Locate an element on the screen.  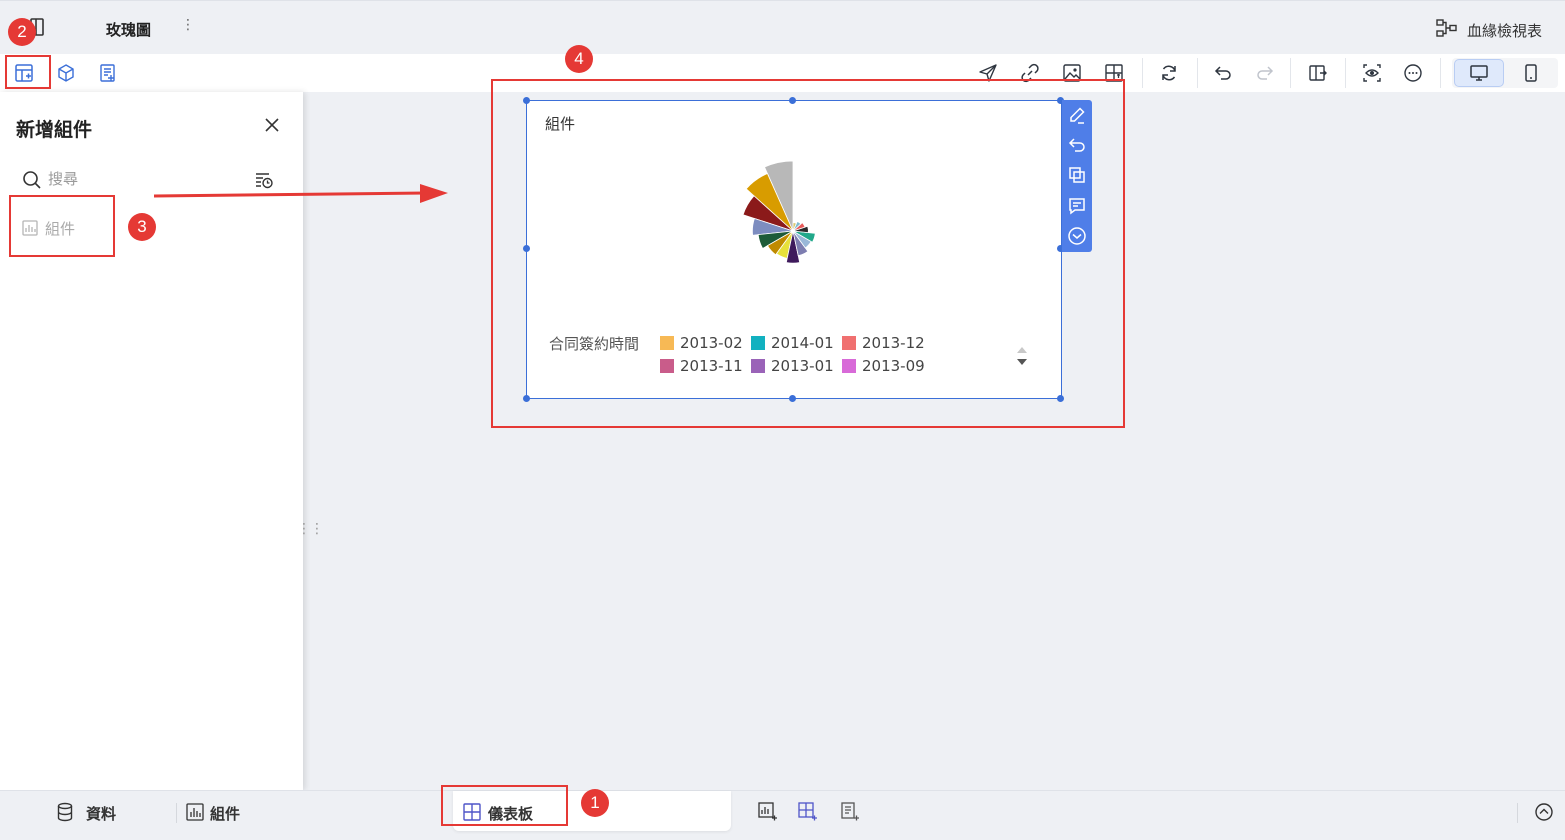
more-options-icon is located at coordinates (1413, 73).